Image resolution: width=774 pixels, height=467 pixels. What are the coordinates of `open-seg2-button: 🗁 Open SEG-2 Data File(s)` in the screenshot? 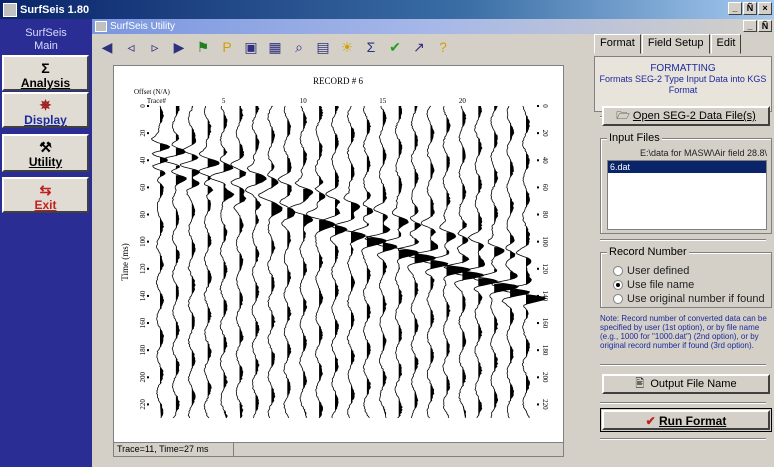 It's located at (686, 116).